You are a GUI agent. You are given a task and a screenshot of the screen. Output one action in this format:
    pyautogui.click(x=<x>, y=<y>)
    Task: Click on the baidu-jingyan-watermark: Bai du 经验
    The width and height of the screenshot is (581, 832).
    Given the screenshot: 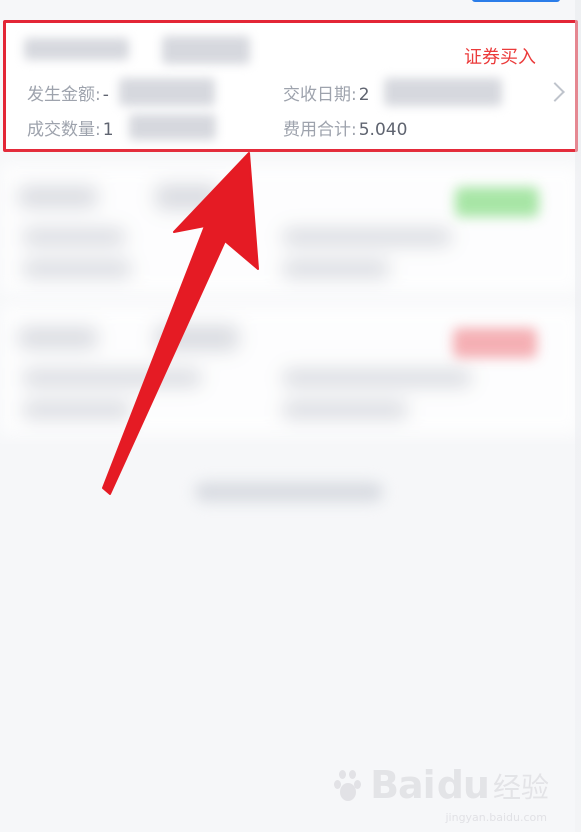 What is the action you would take?
    pyautogui.click(x=441, y=785)
    